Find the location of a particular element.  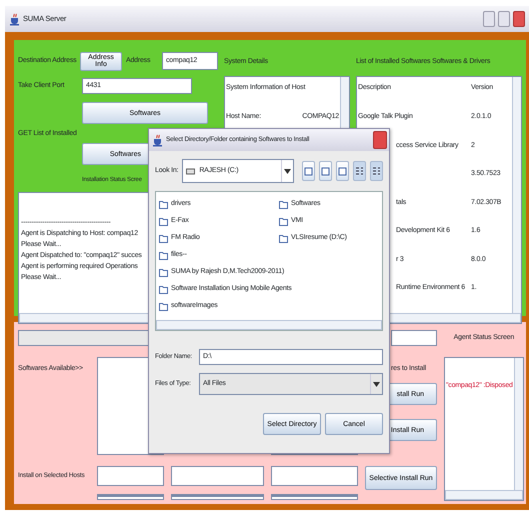

new-folder-button is located at coordinates (342, 171).